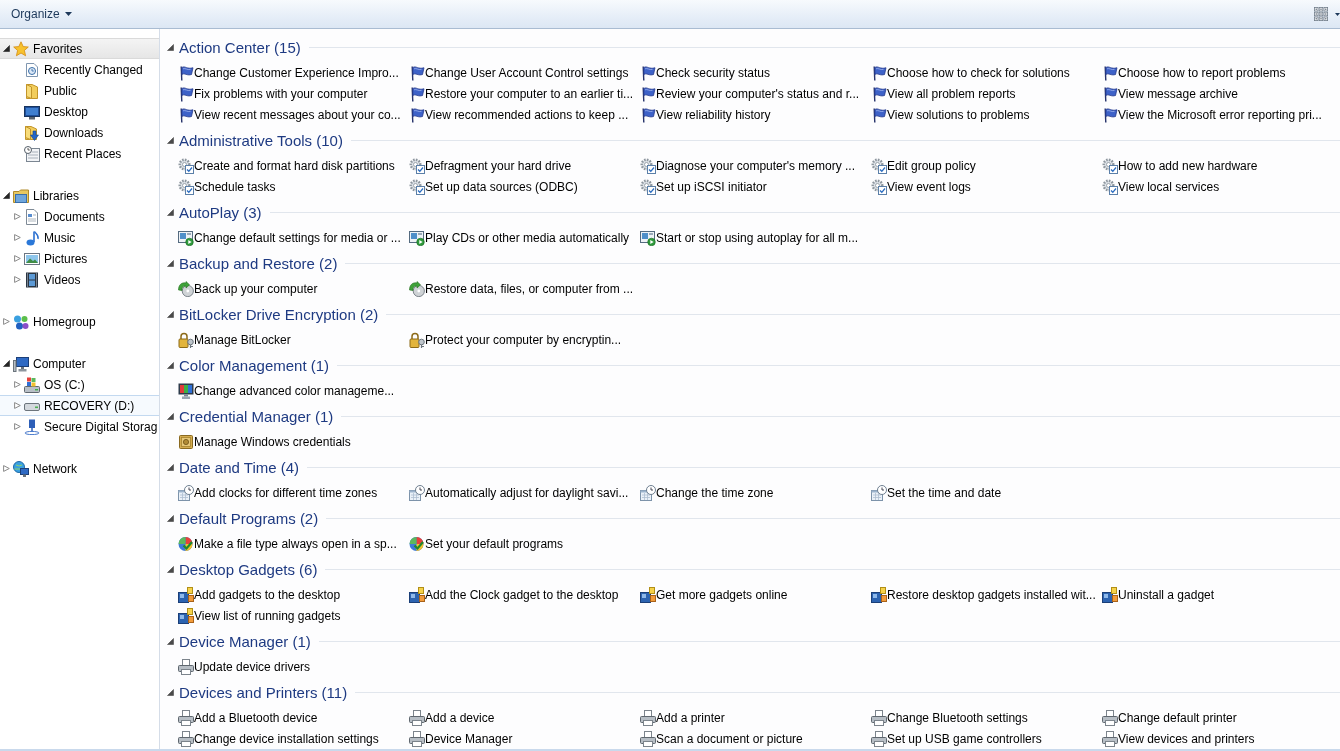 The image size is (1340, 751). Describe the element at coordinates (233, 467) in the screenshot. I see `group-header: Date and Time (4)` at that location.